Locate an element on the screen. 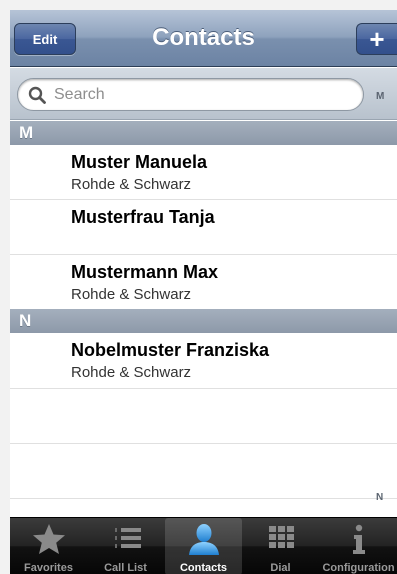  contact-row: Musterfrau Tanja is located at coordinates (203, 227).